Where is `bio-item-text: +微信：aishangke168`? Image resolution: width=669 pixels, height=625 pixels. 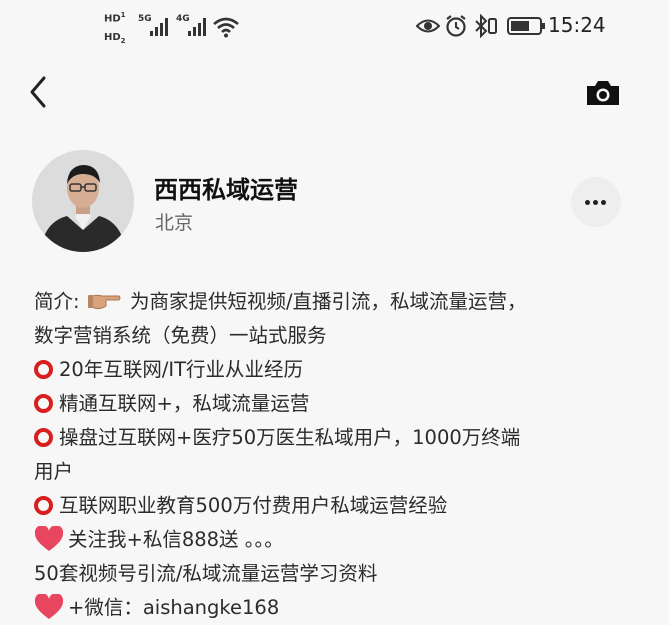 bio-item-text: +微信：aishangke168 is located at coordinates (174, 607).